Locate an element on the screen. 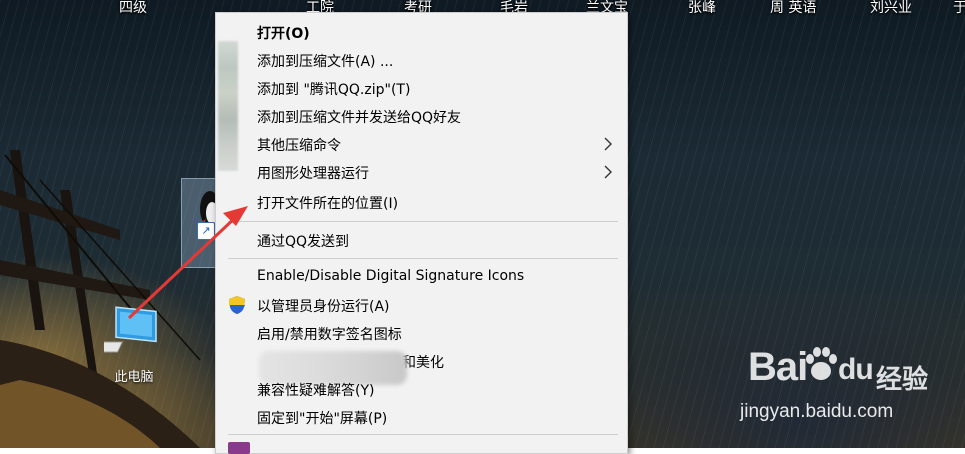  menu-item-label: 固定到"开始"屏幕(P) is located at coordinates (322, 419).